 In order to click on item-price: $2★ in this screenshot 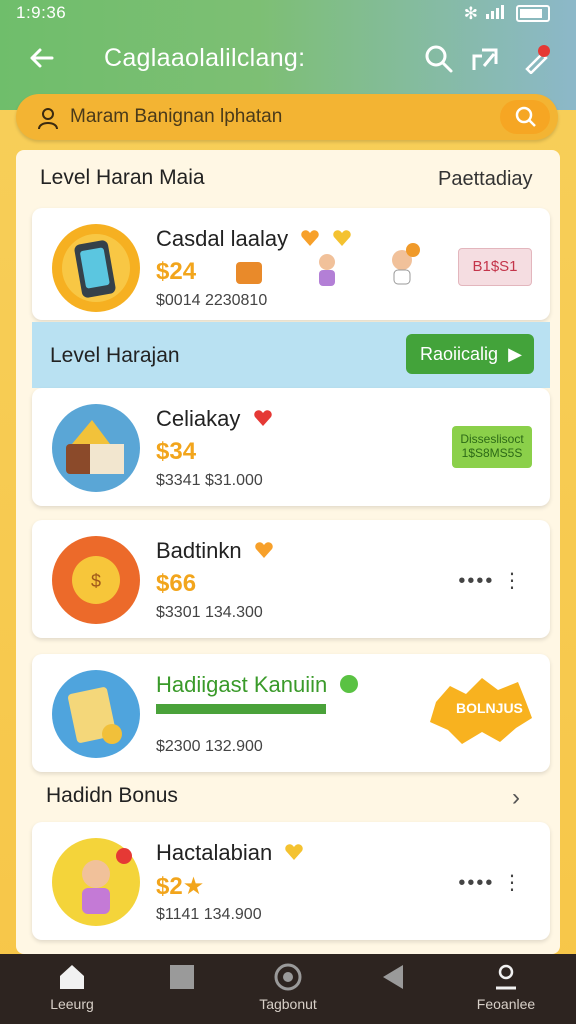, I will do `click(180, 886)`.